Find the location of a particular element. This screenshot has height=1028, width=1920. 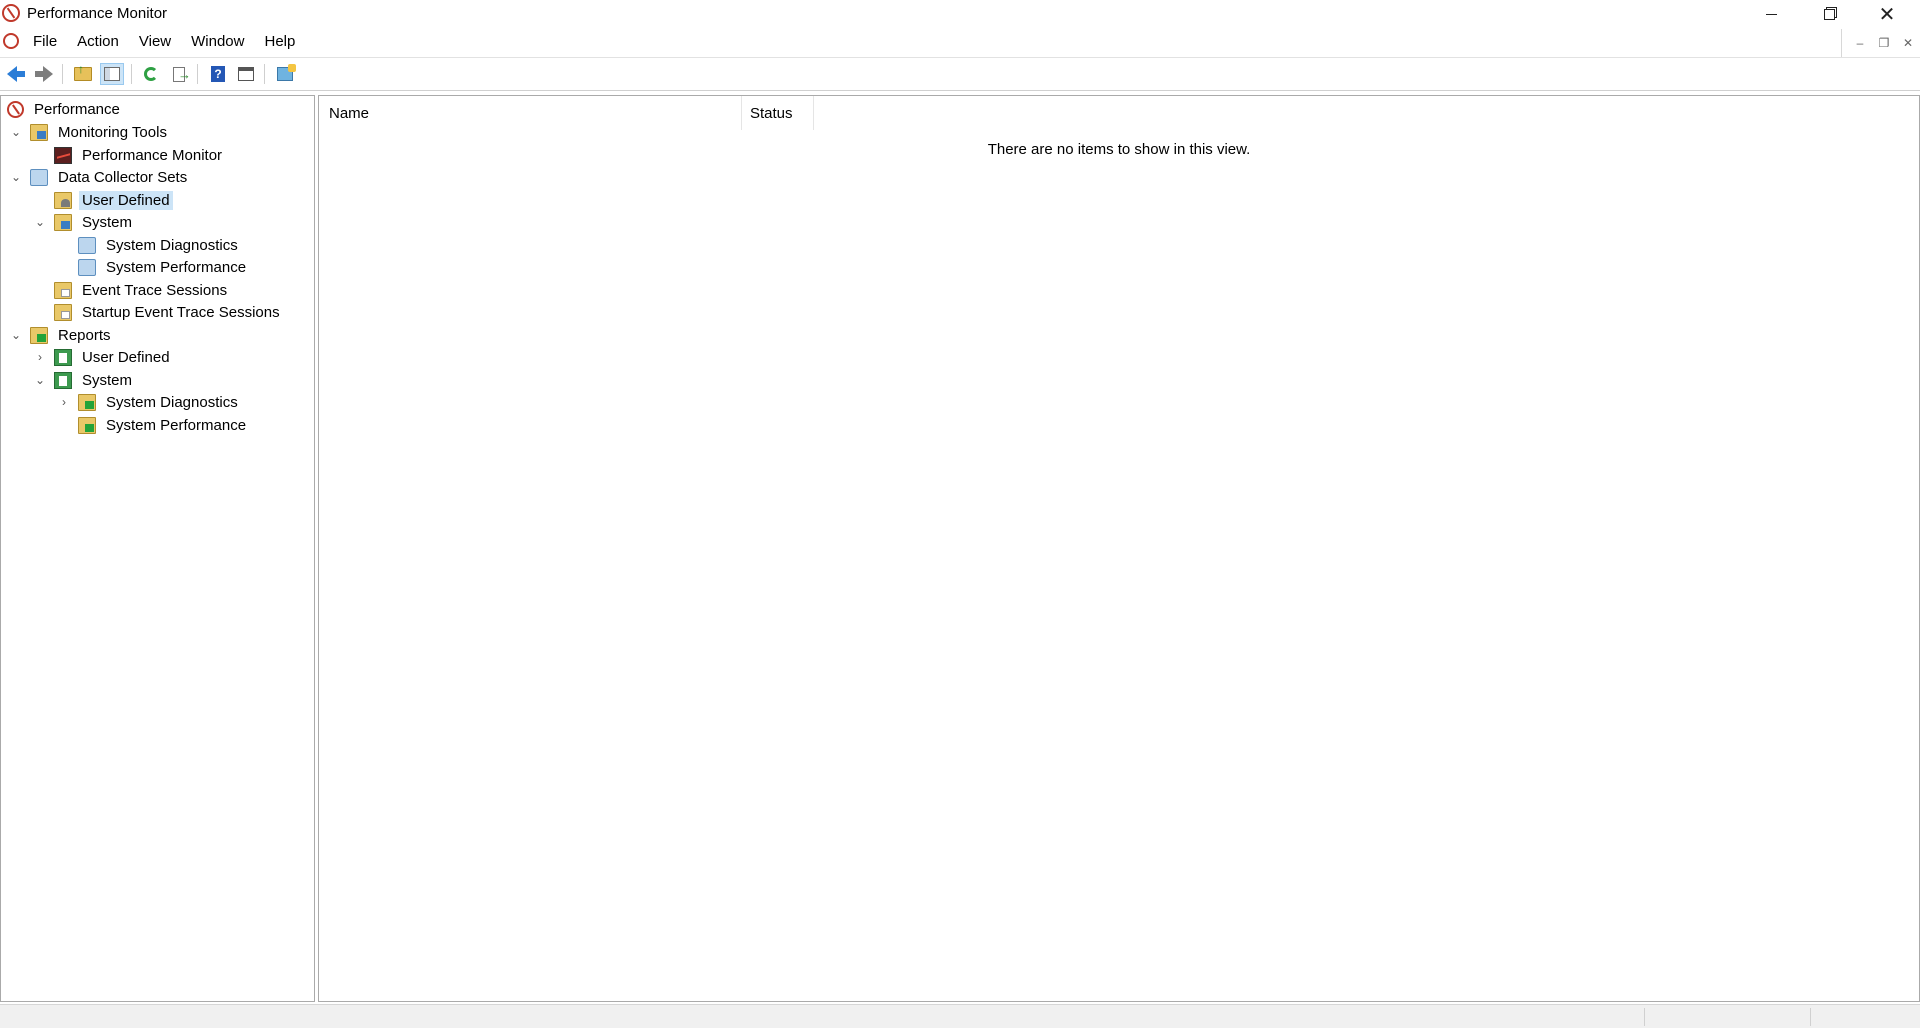

tree-node-dcs-system-diagnostics: System Diagnostics is located at coordinates (159, 245).